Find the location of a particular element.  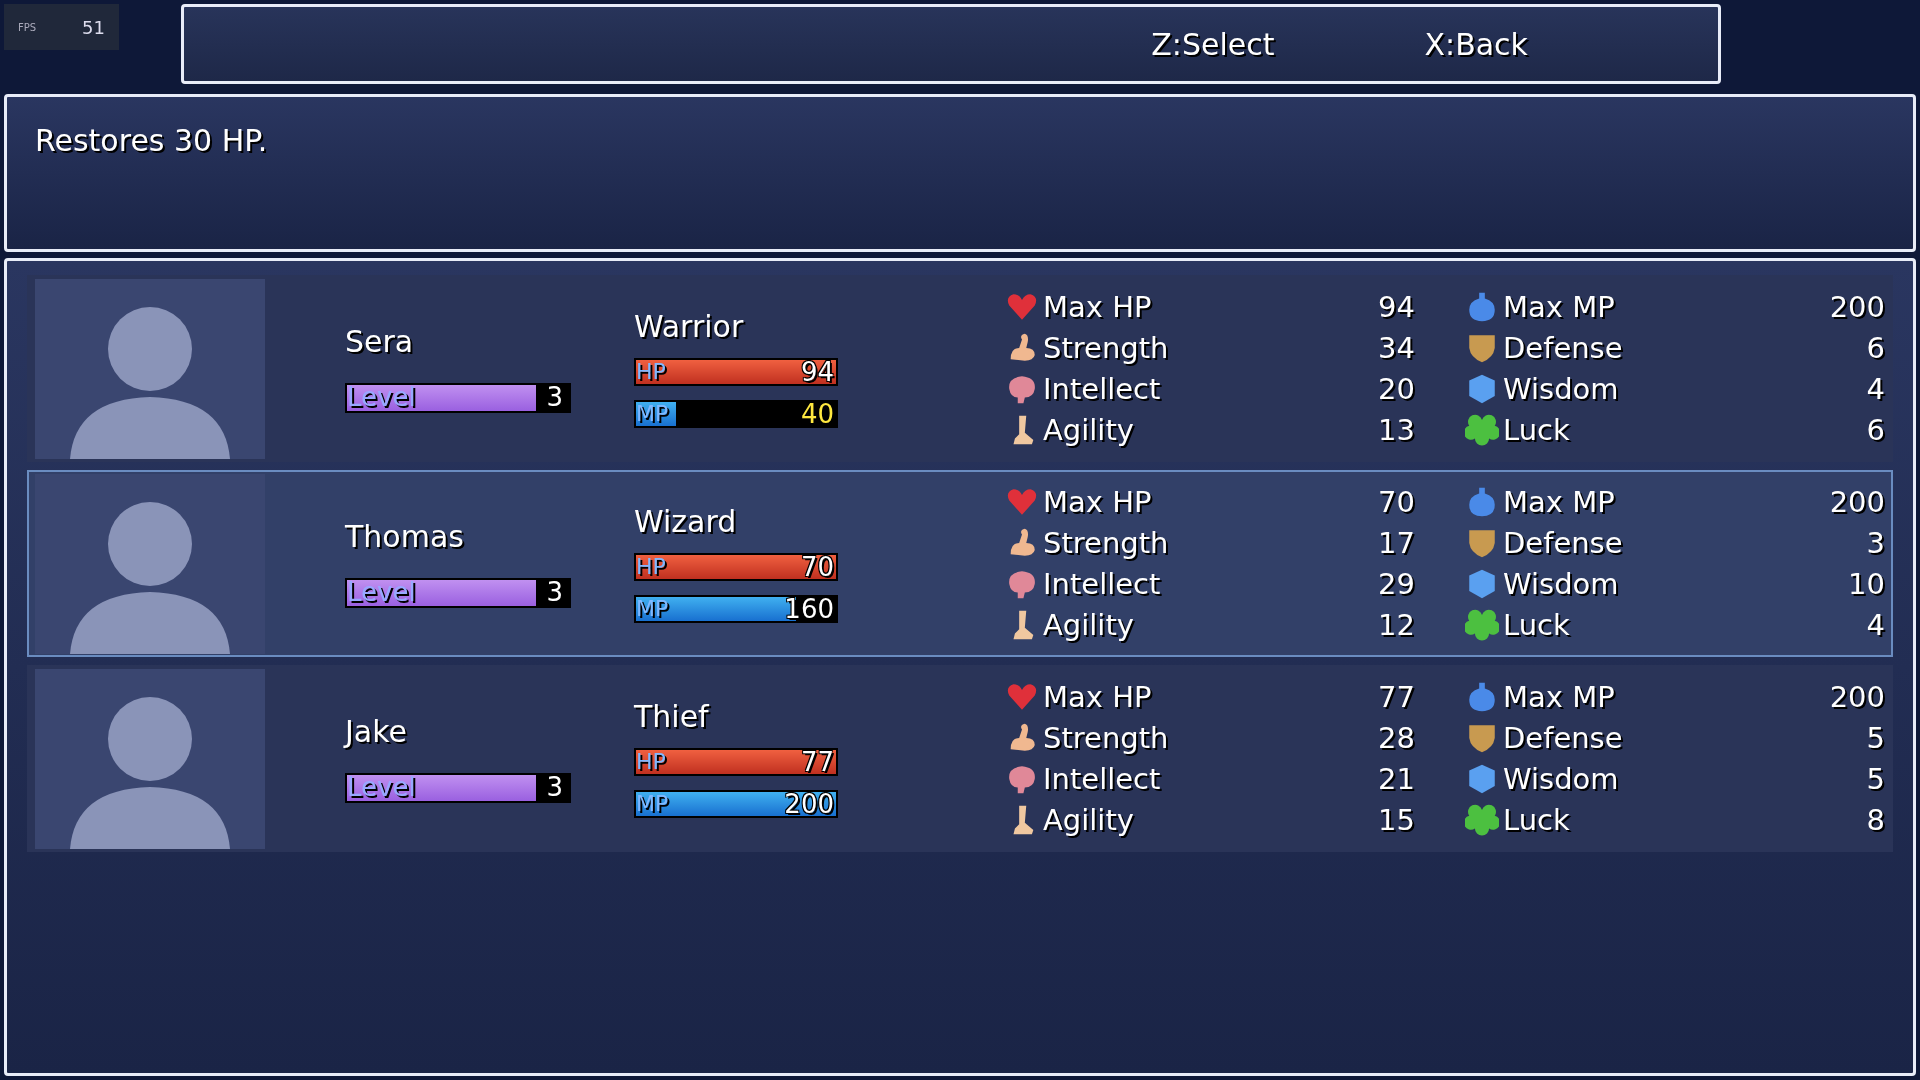

fps-label: FPS is located at coordinates (27, 27).